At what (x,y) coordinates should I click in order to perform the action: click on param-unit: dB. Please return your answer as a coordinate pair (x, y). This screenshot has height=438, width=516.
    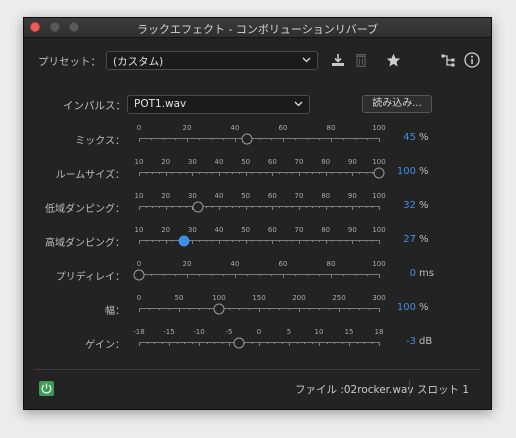
    Looking at the image, I should click on (426, 341).